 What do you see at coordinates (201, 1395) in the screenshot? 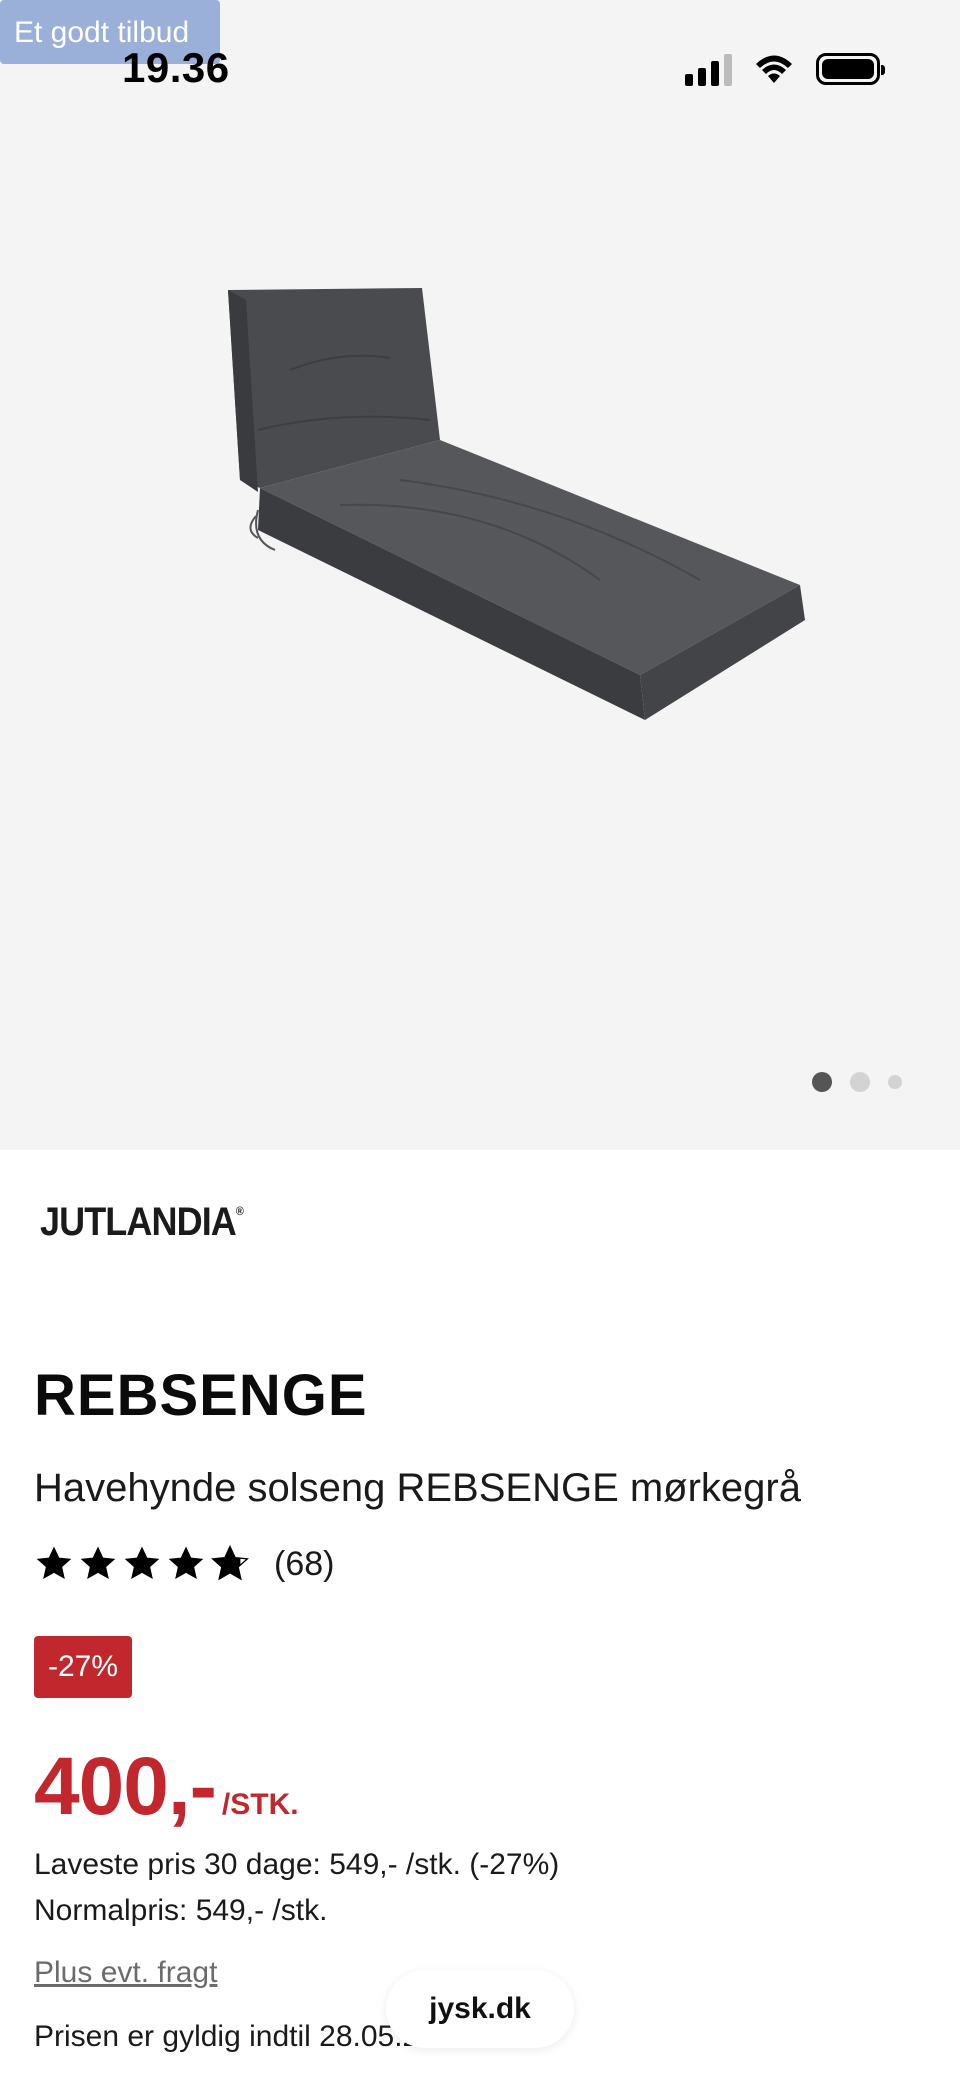
I see `product-title: REBSENGE` at bounding box center [201, 1395].